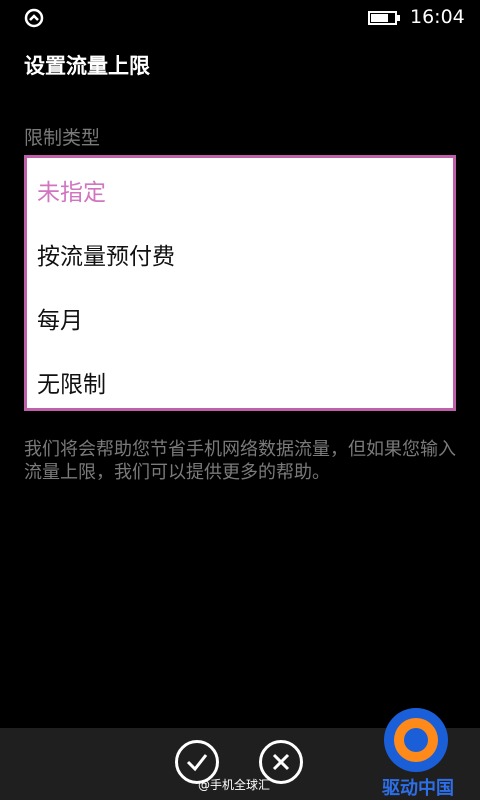 Image resolution: width=480 pixels, height=800 pixels. What do you see at coordinates (71, 382) in the screenshot?
I see `option-unlimited: 无限制` at bounding box center [71, 382].